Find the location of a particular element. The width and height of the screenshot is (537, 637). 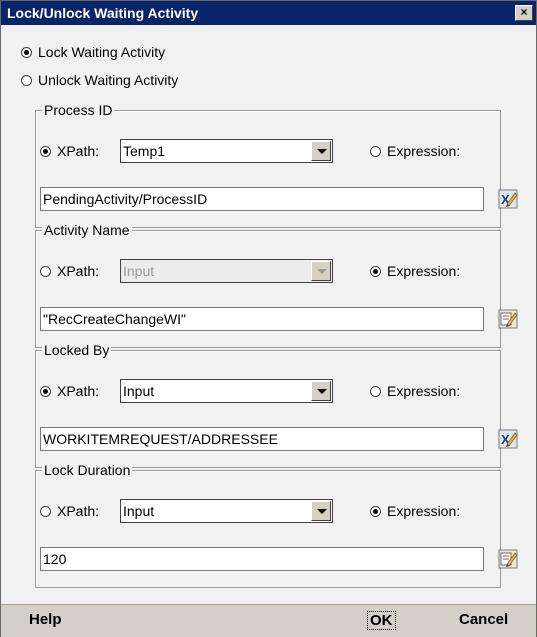

value-field-text: PendingActivity/ProcessID is located at coordinates (125, 199).